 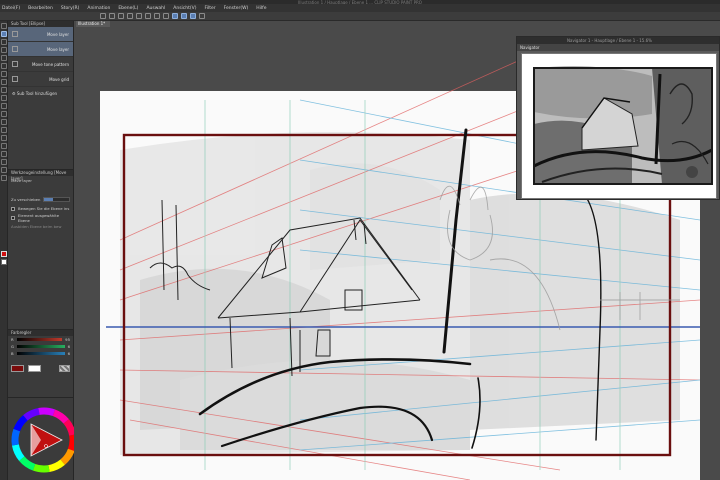 I want to click on navigator-preview, so click(x=619, y=126).